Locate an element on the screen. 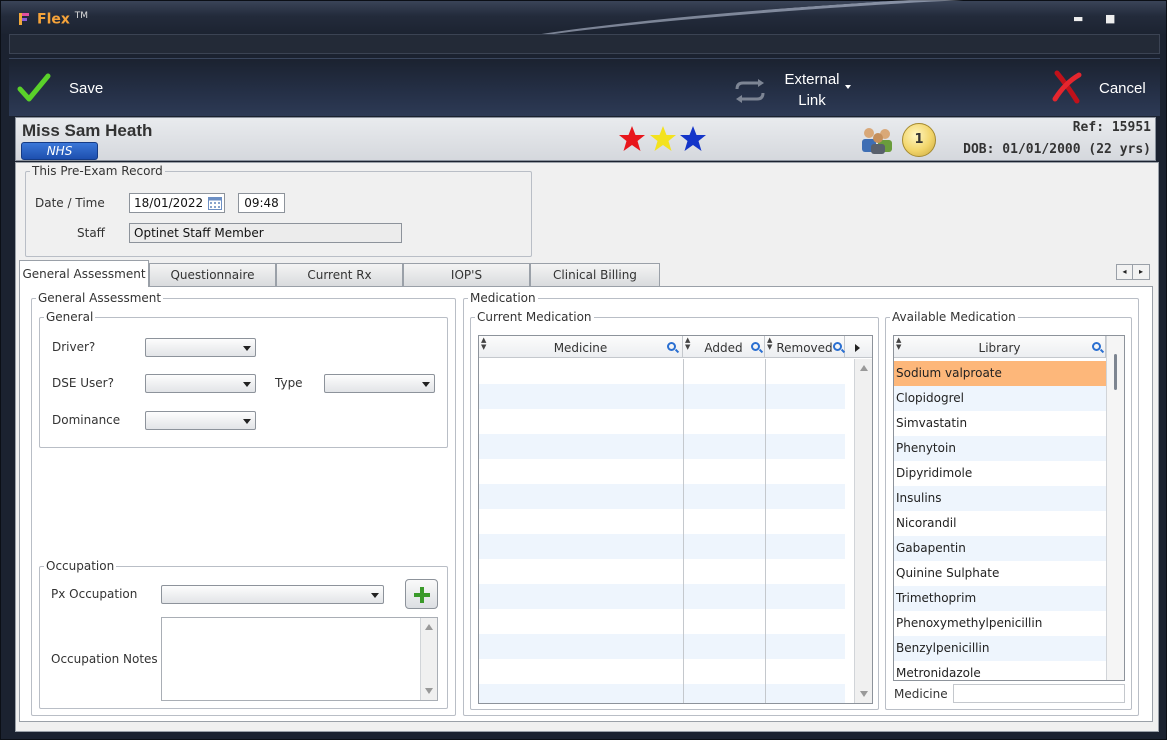  date-field: 18/01/2022 is located at coordinates (177, 203).